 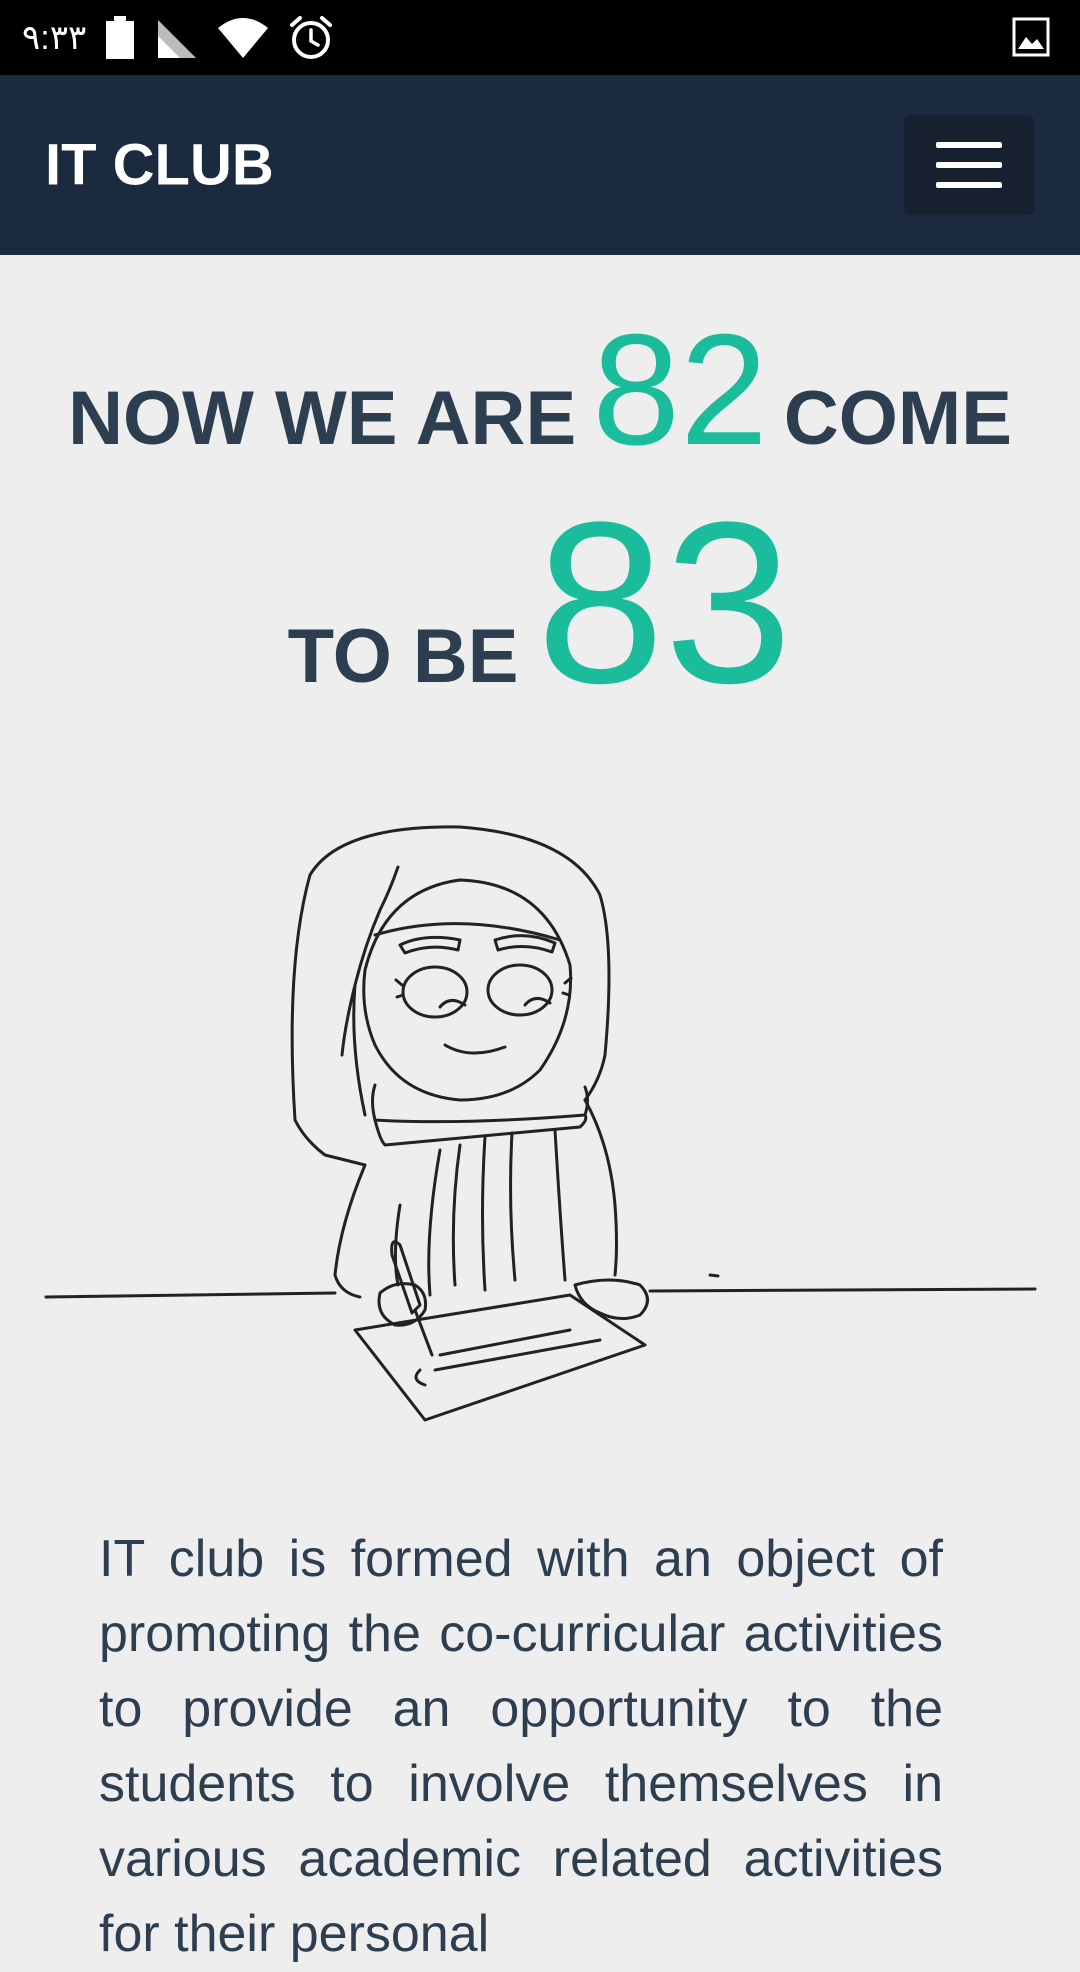 What do you see at coordinates (680, 390) in the screenshot?
I see `current-member-count: 82` at bounding box center [680, 390].